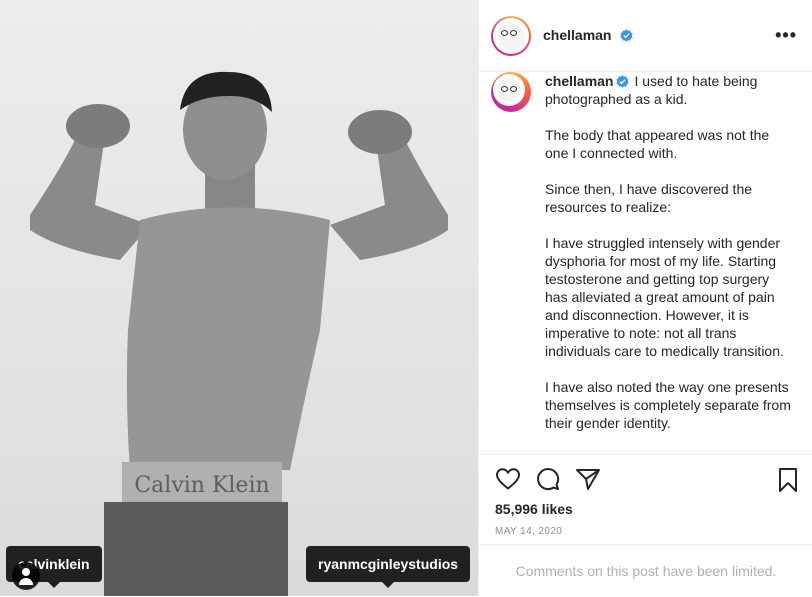  Describe the element at coordinates (388, 564) in the screenshot. I see `tag-label: ryanmcginleystudios` at that location.